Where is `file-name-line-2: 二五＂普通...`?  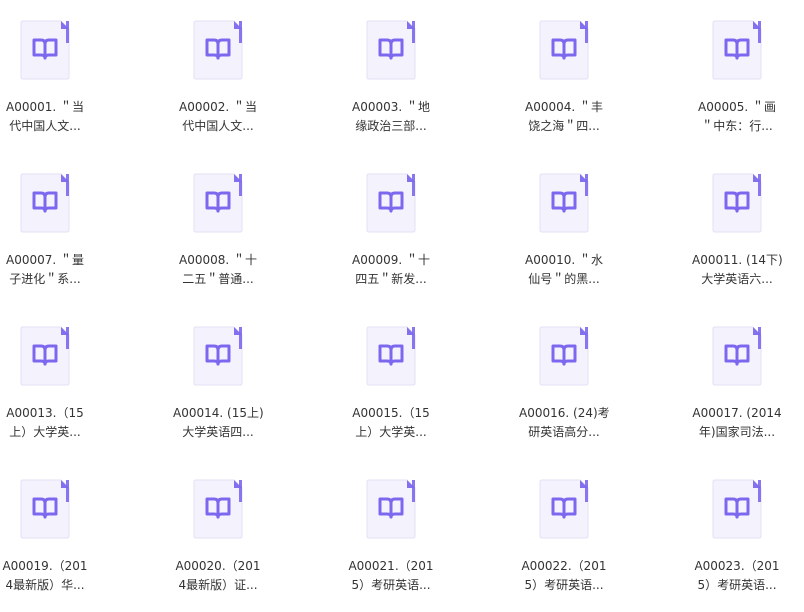 file-name-line-2: 二五＂普通... is located at coordinates (218, 279).